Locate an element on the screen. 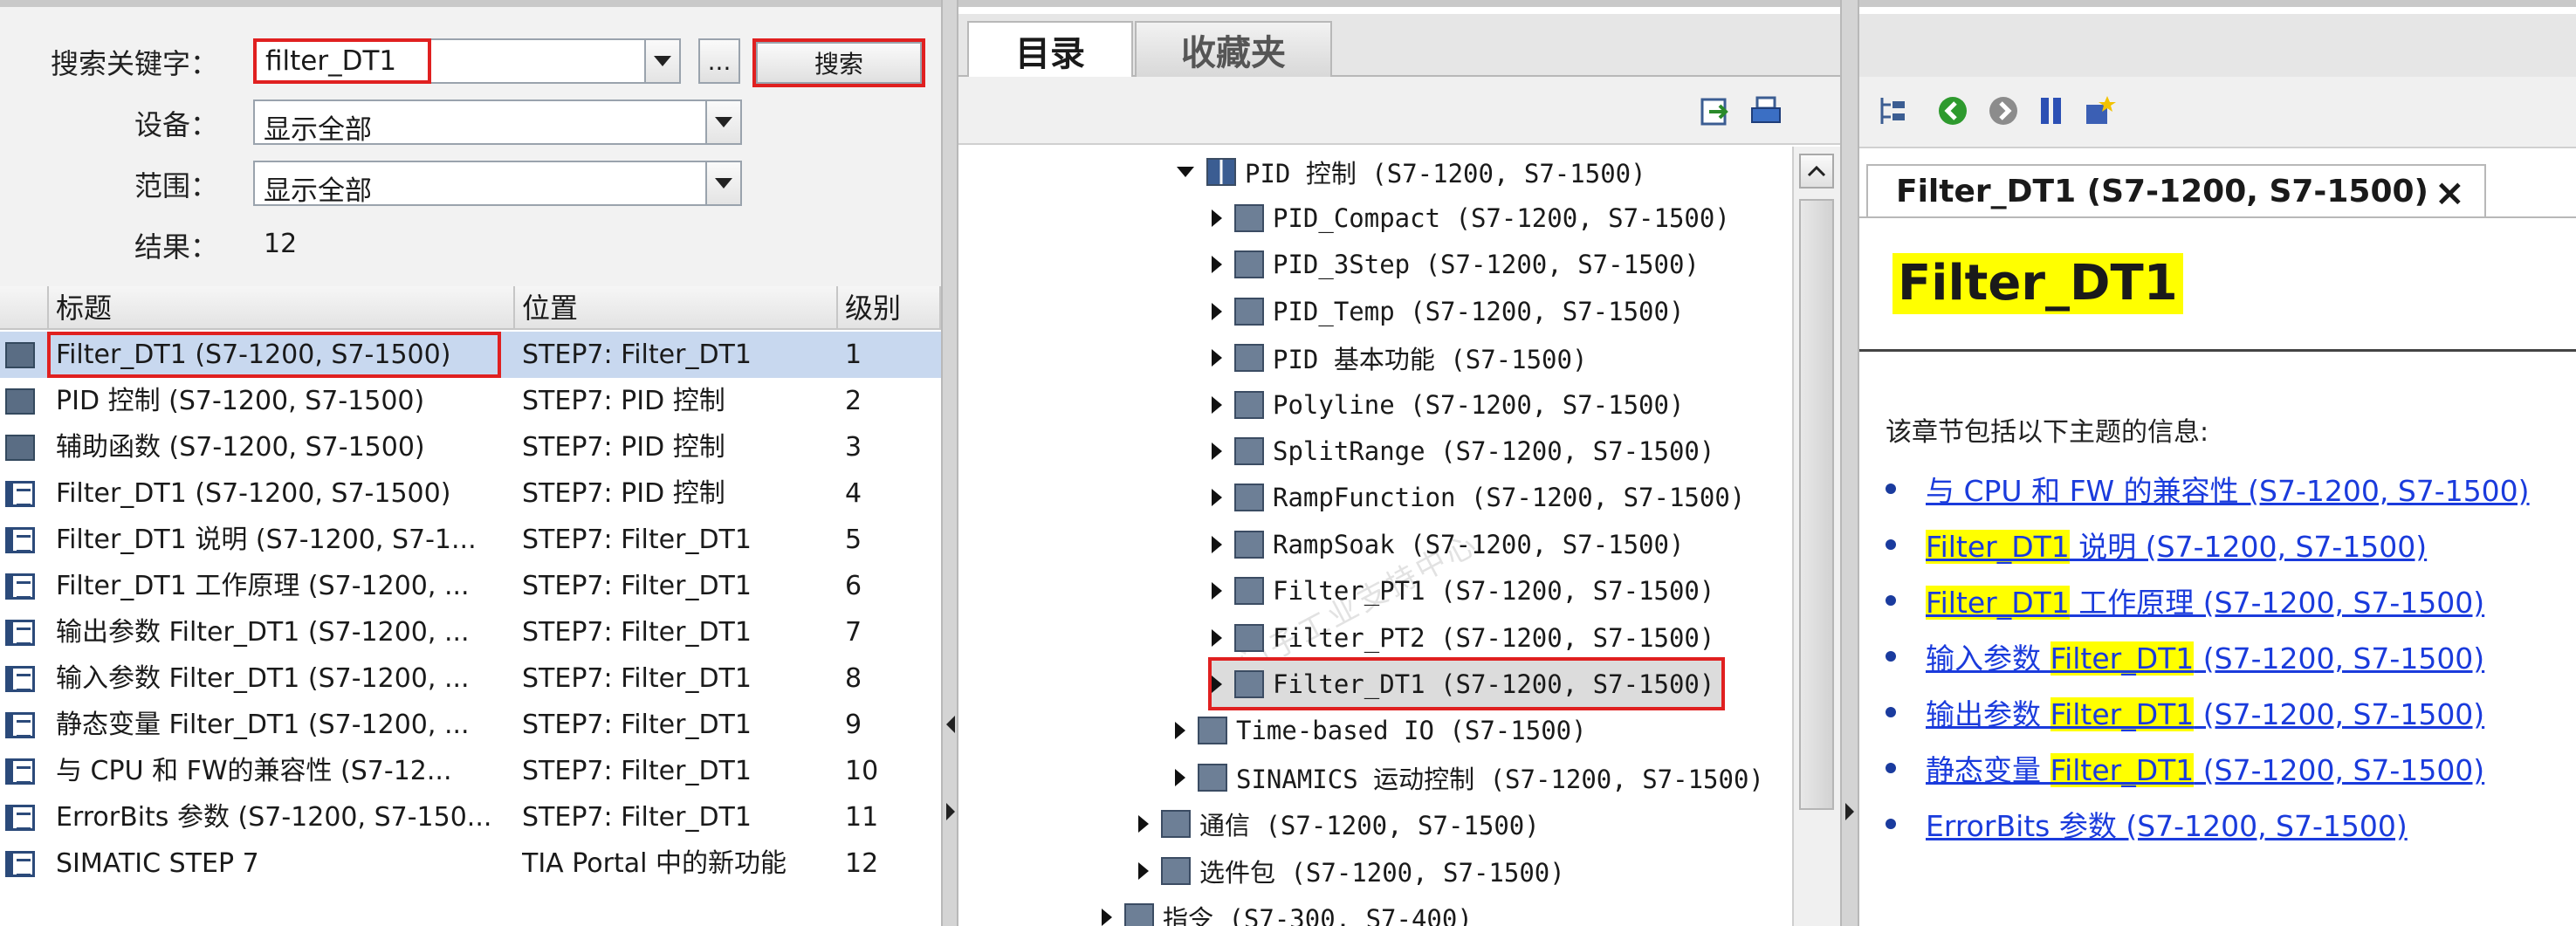 Image resolution: width=2576 pixels, height=926 pixels. tree-node: RampFunction (S7-1200, S7-1500) is located at coordinates (1479, 498).